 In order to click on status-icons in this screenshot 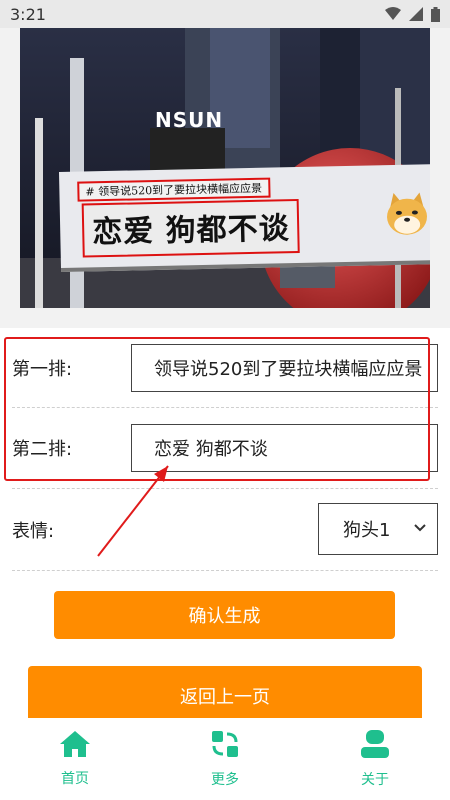, I will do `click(412, 14)`.